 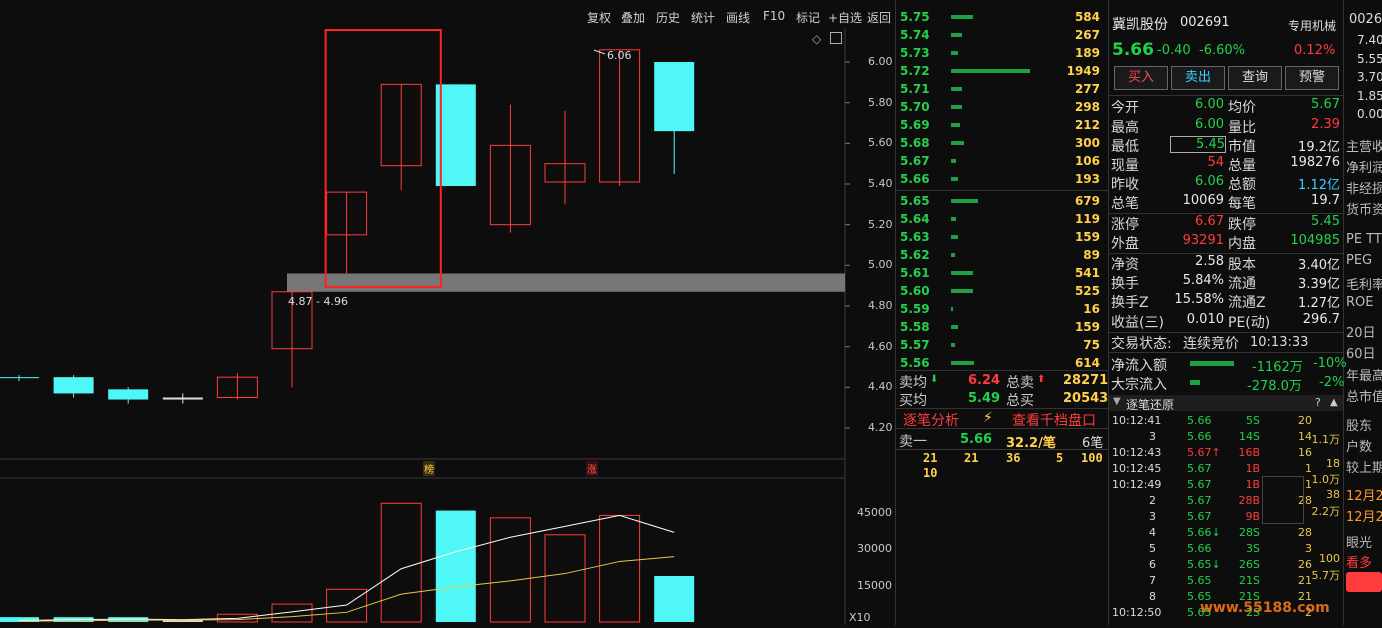 I want to click on sell-level: 5.73 189, so click(x=1001, y=53).